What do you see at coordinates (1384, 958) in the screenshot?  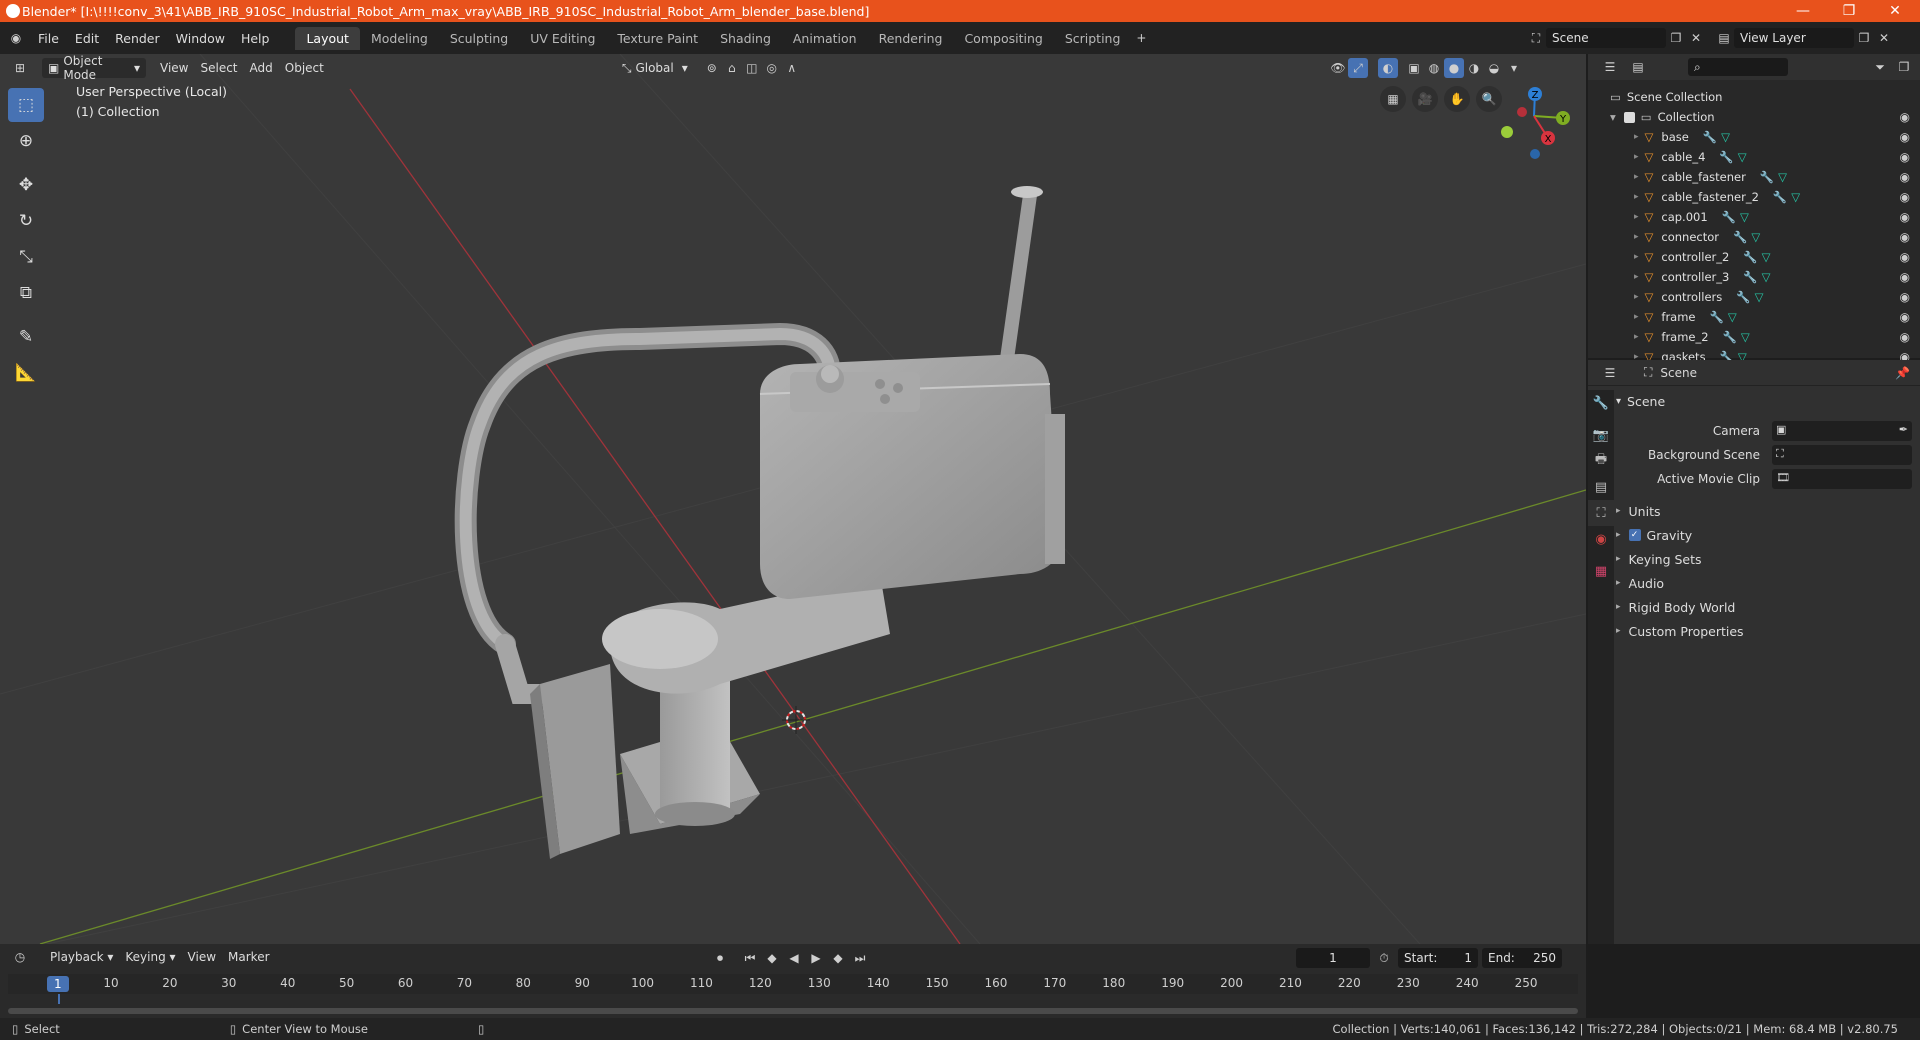 I see `stopwatch-icon: ⏱` at bounding box center [1384, 958].